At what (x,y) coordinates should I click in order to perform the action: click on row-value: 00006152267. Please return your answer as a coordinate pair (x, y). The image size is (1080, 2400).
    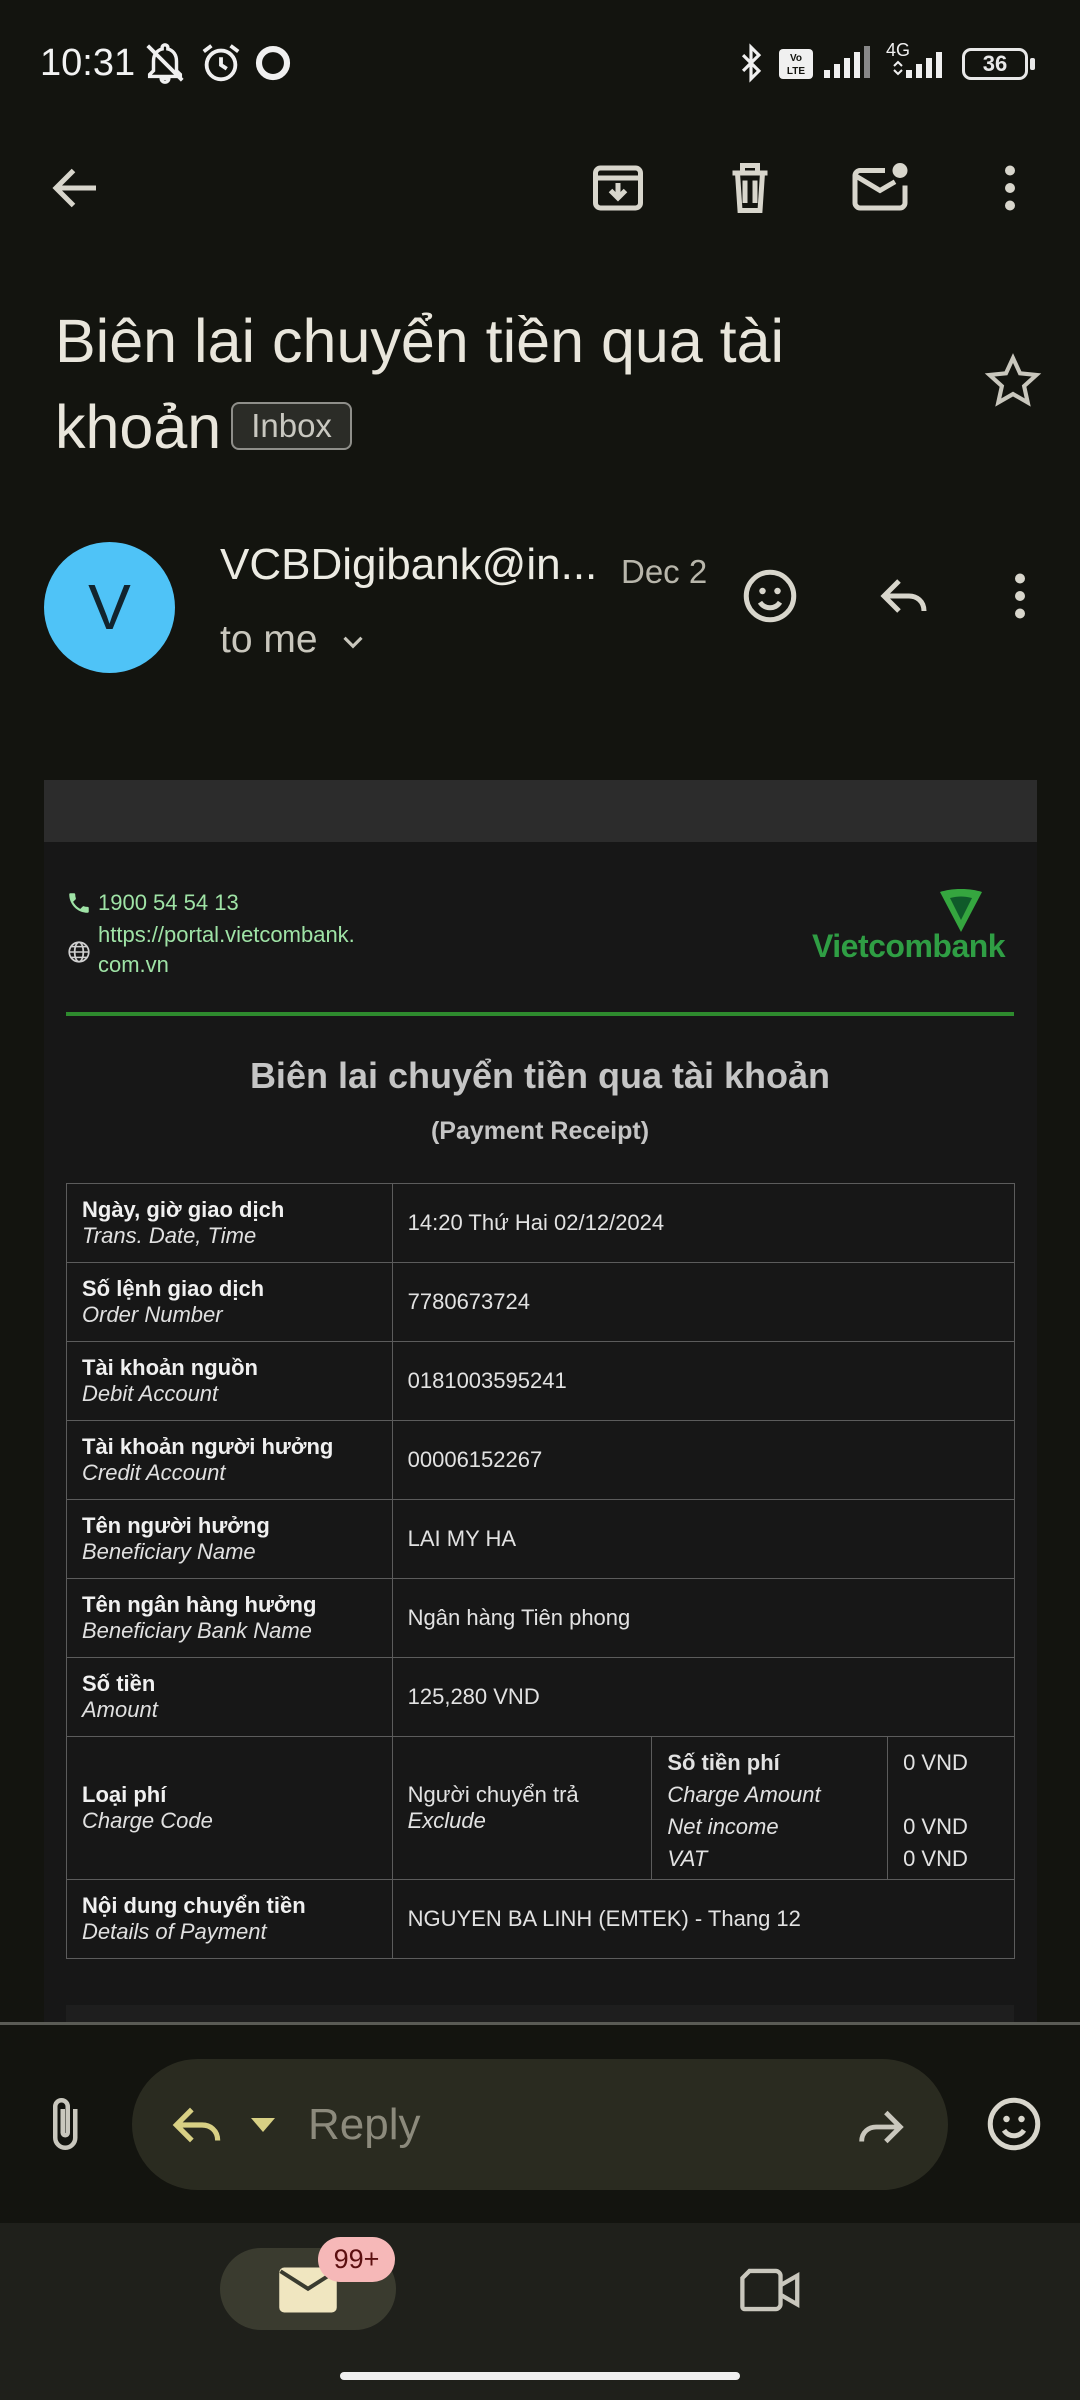
    Looking at the image, I should click on (703, 1460).